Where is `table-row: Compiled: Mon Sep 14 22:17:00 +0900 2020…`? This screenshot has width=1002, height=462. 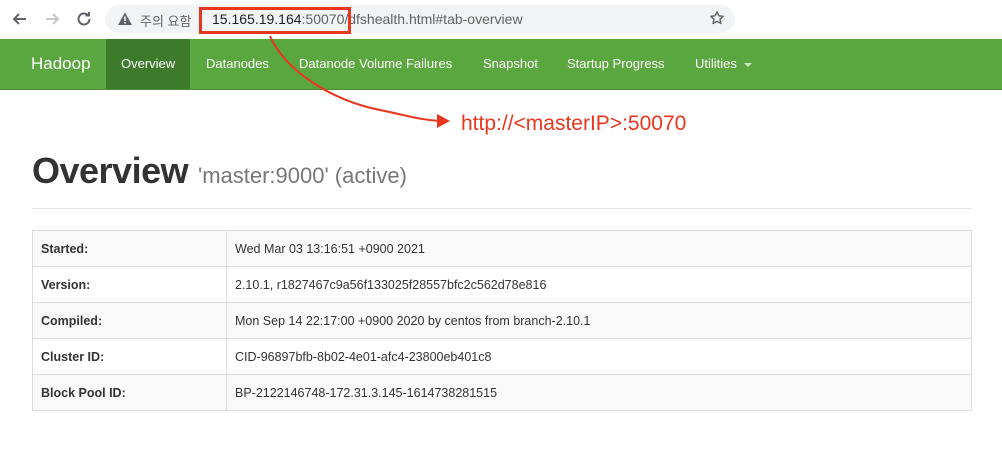
table-row: Compiled: Mon Sep 14 22:17:00 +0900 2020… is located at coordinates (502, 320).